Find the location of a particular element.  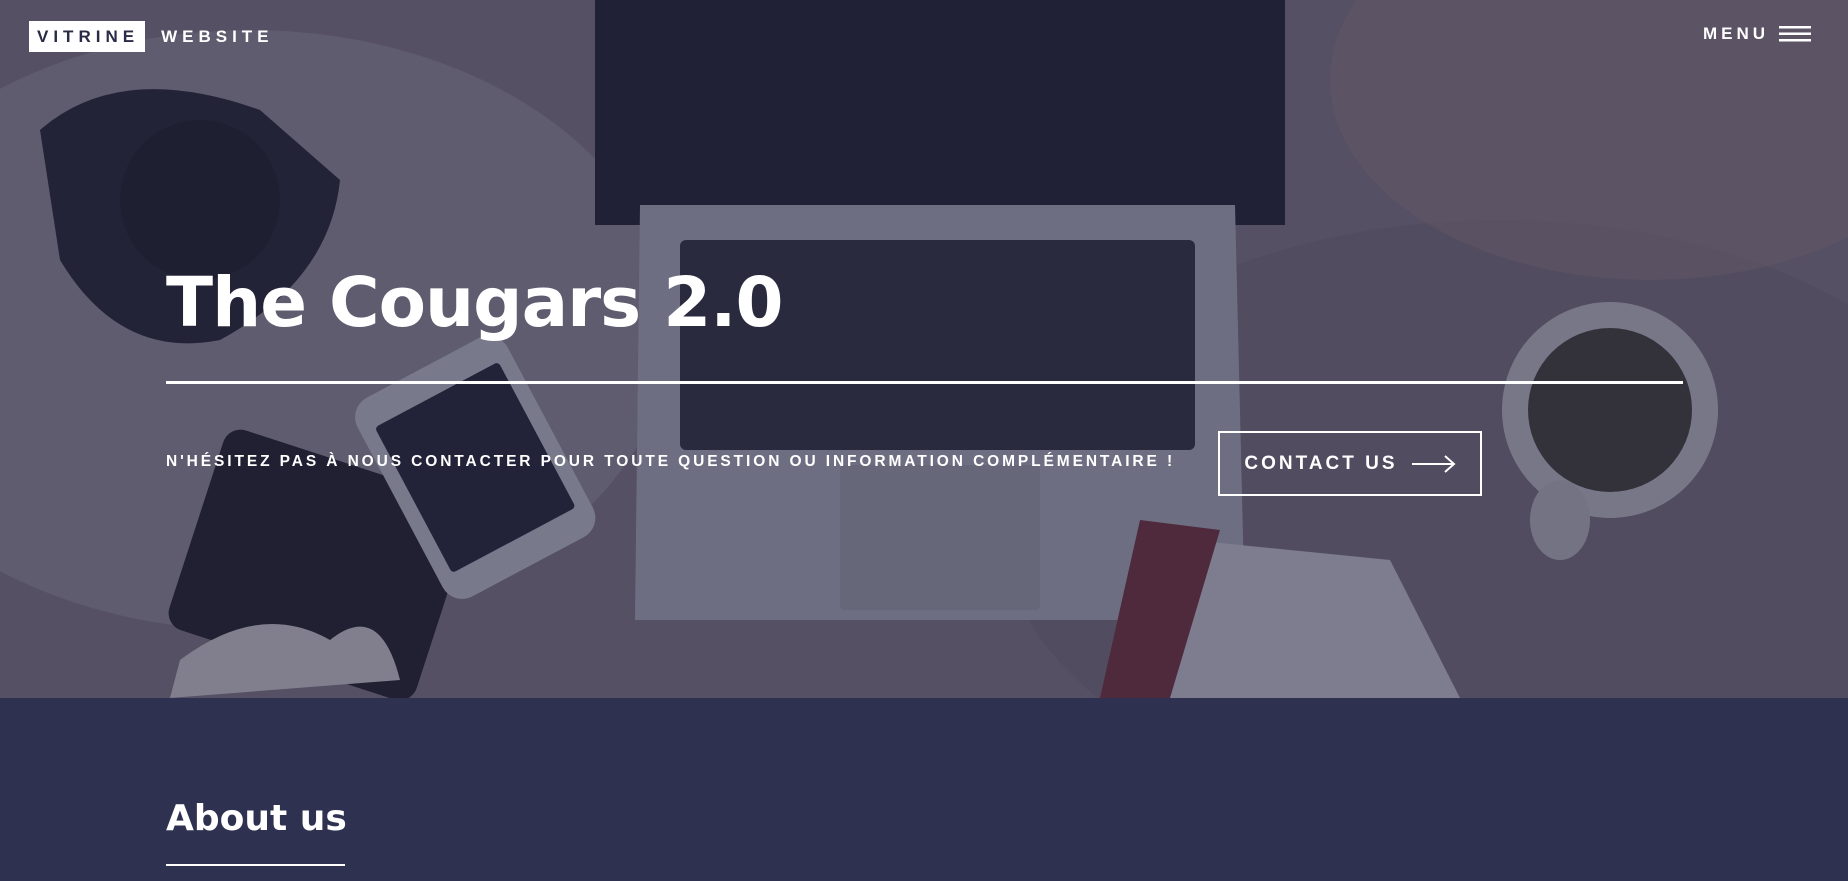

contact-us-label: CONTACT US is located at coordinates (1321, 463).